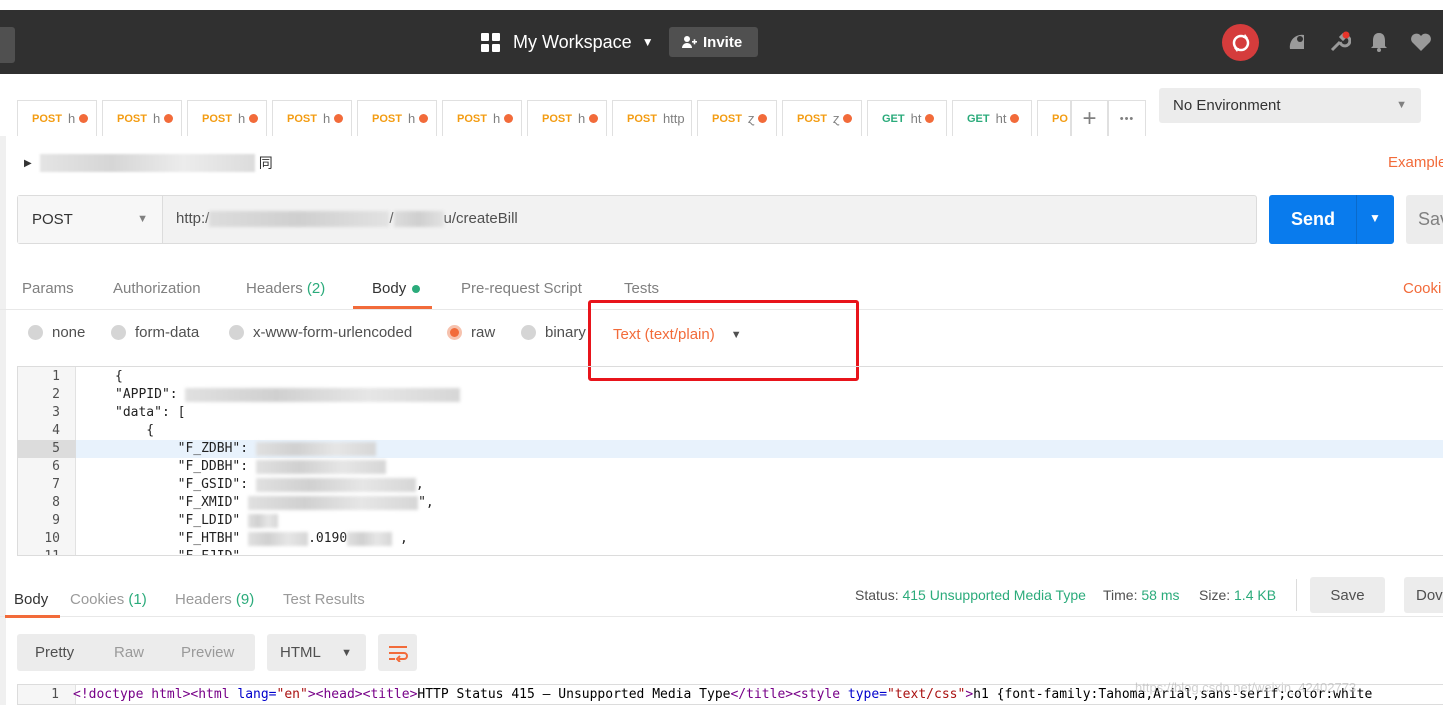 This screenshot has width=1443, height=705. I want to click on radio-none: none, so click(56, 332).